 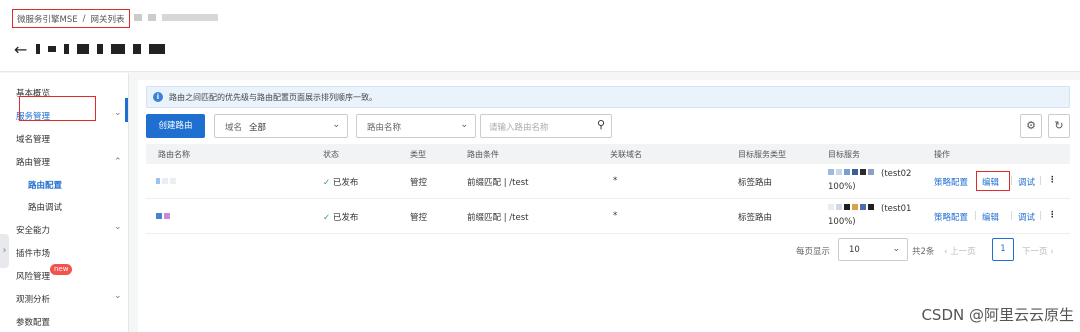 What do you see at coordinates (20, 49) in the screenshot?
I see `arrow-left-icon: ←` at bounding box center [20, 49].